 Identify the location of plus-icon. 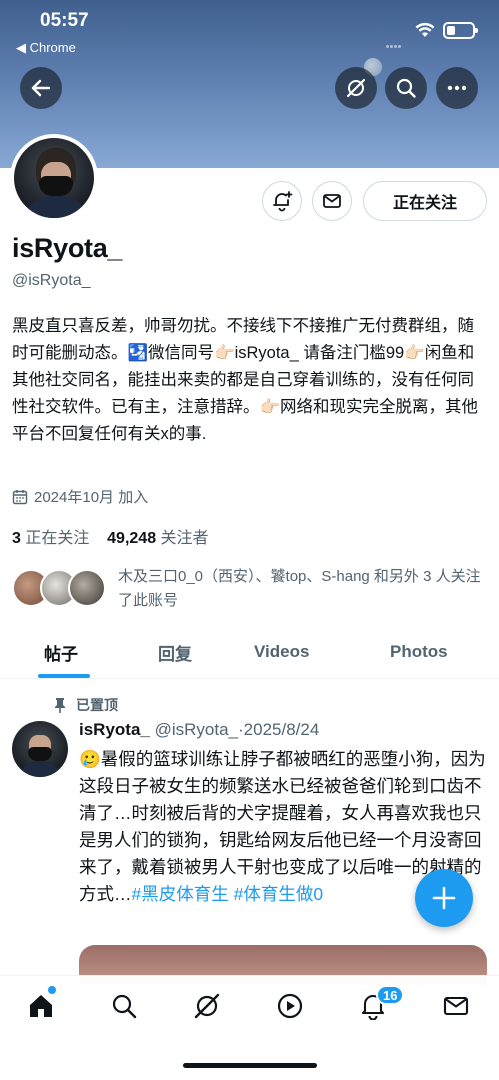
(444, 898).